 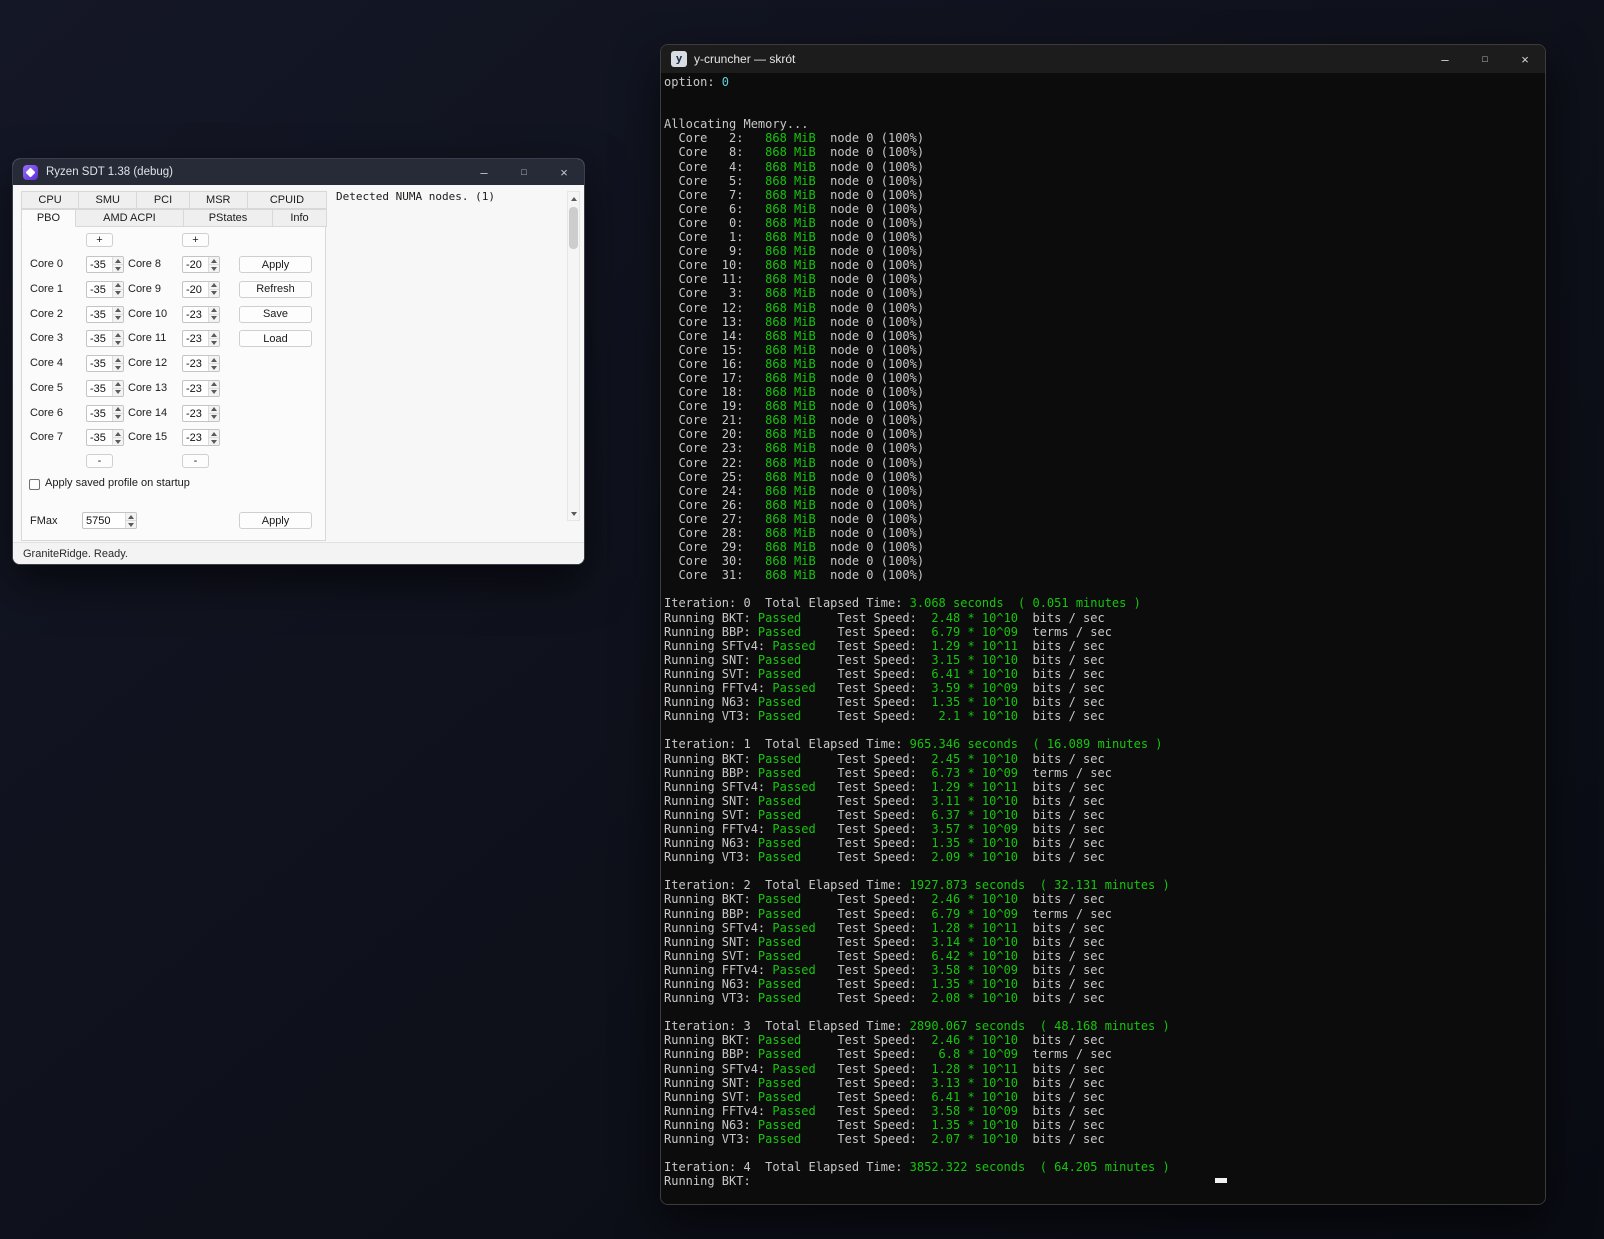 I want to click on tab-smu: SMU, so click(x=108, y=200).